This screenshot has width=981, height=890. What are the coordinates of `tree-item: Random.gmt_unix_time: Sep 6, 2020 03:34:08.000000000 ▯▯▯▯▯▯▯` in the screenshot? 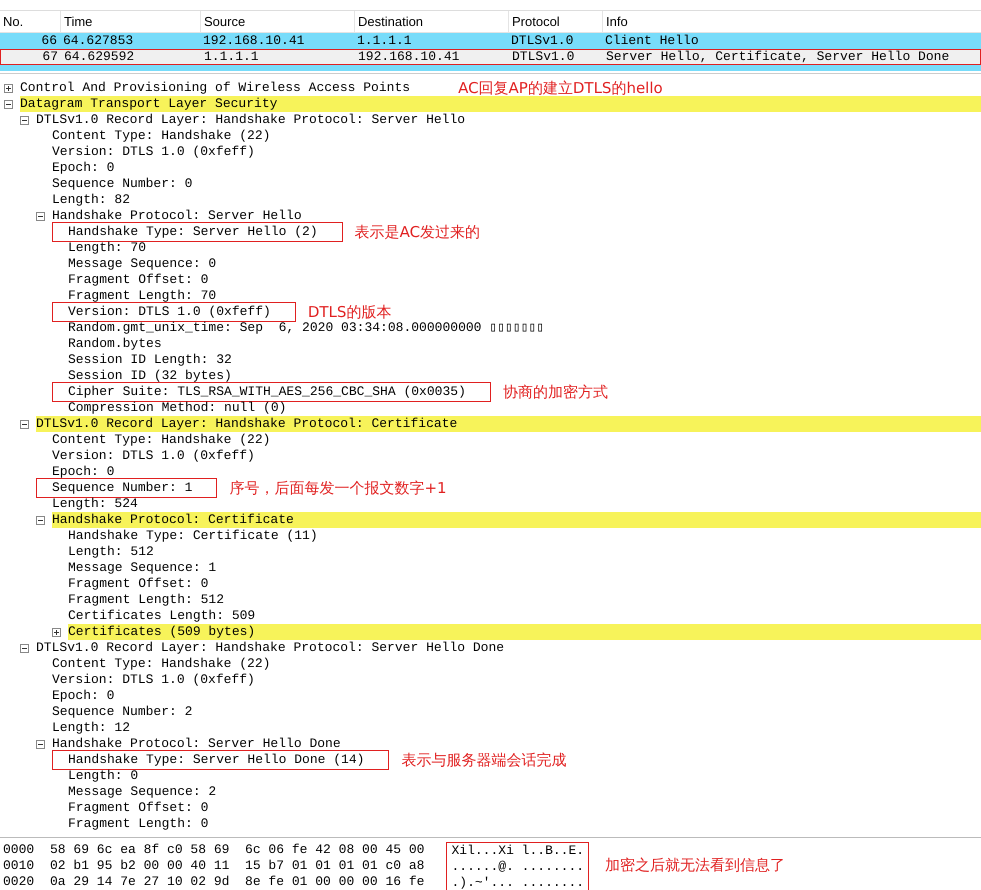 It's located at (306, 328).